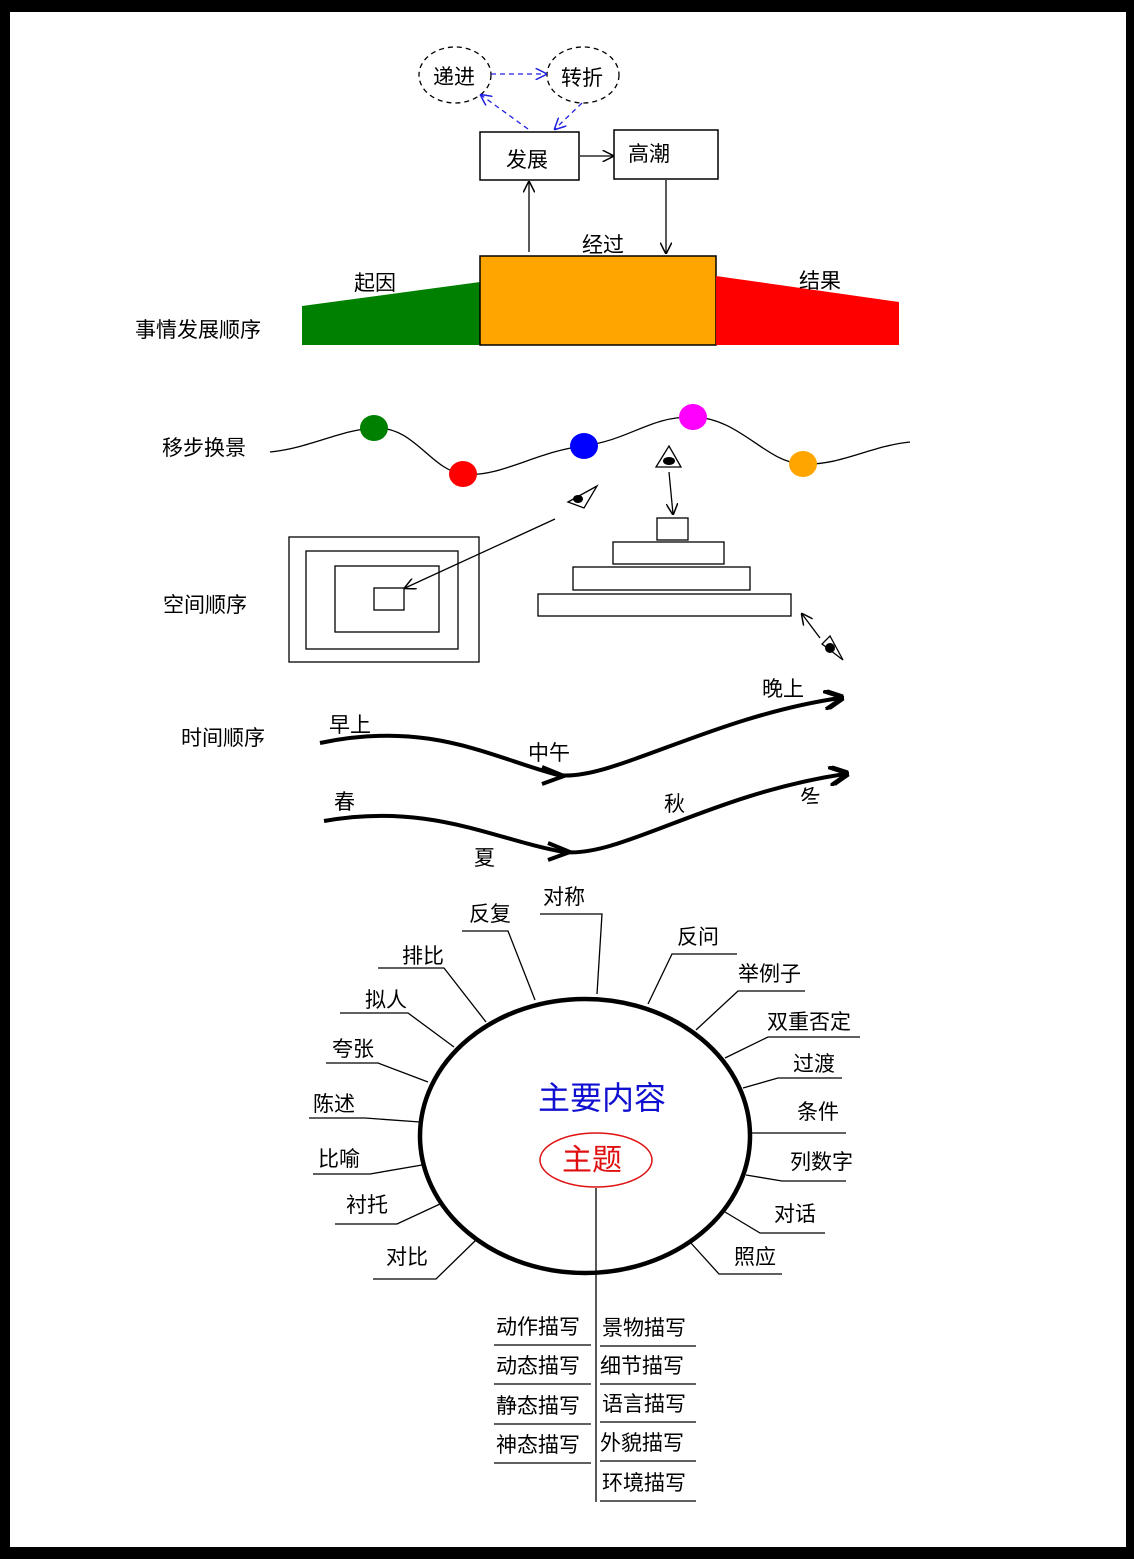 This screenshot has height=1559, width=1134. What do you see at coordinates (671, 492) in the screenshot?
I see `view-arrow-down` at bounding box center [671, 492].